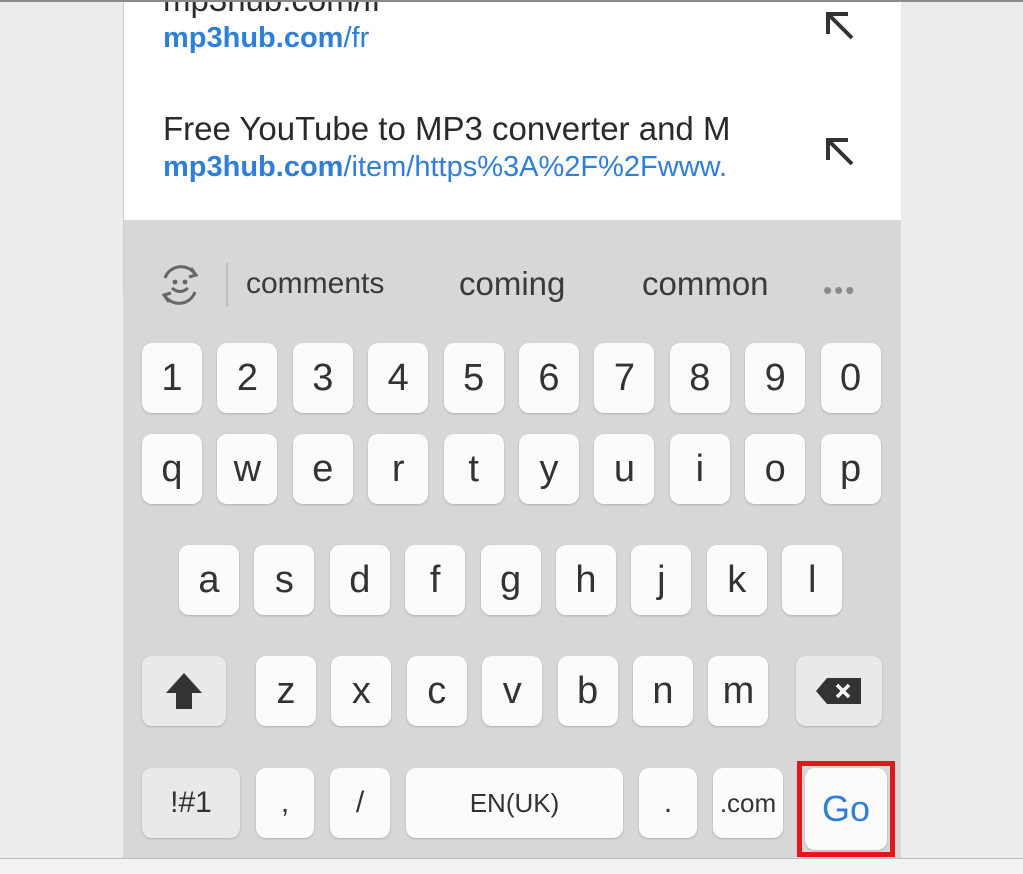  I want to click on dotcom-key: .com, so click(748, 803).